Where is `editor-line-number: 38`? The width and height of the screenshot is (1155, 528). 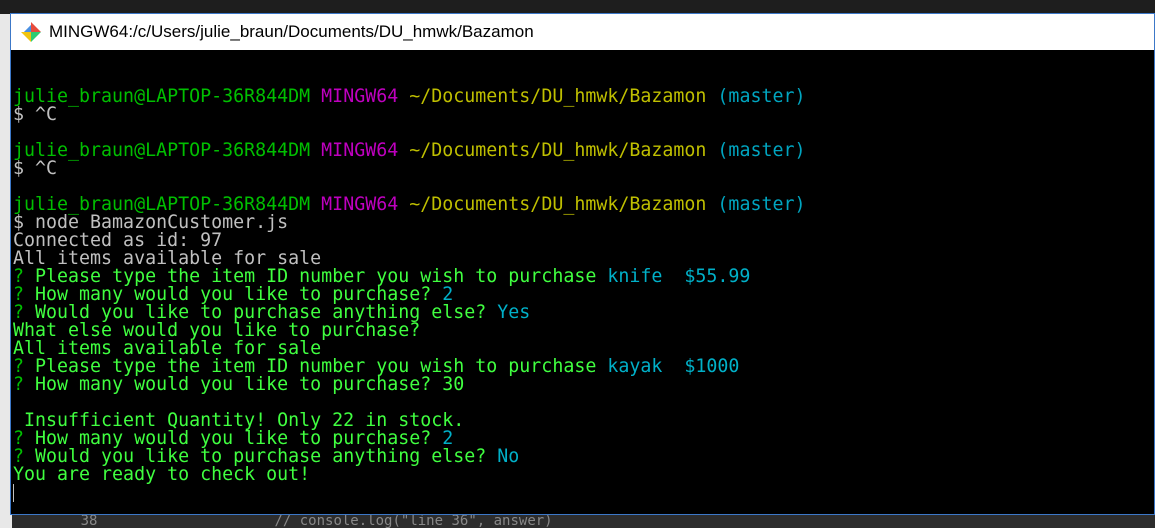
editor-line-number: 38 is located at coordinates (89, 521).